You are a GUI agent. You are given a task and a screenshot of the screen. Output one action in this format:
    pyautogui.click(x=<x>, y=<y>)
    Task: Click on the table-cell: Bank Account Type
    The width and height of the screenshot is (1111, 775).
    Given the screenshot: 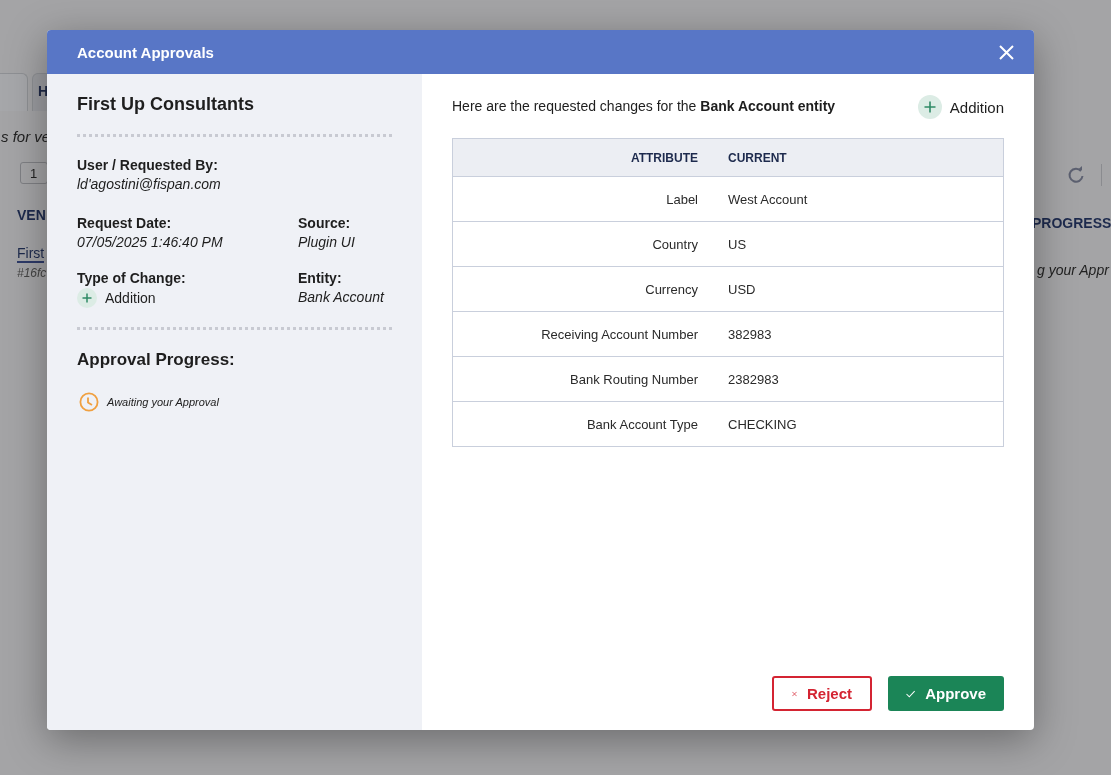 What is the action you would take?
    pyautogui.click(x=582, y=424)
    